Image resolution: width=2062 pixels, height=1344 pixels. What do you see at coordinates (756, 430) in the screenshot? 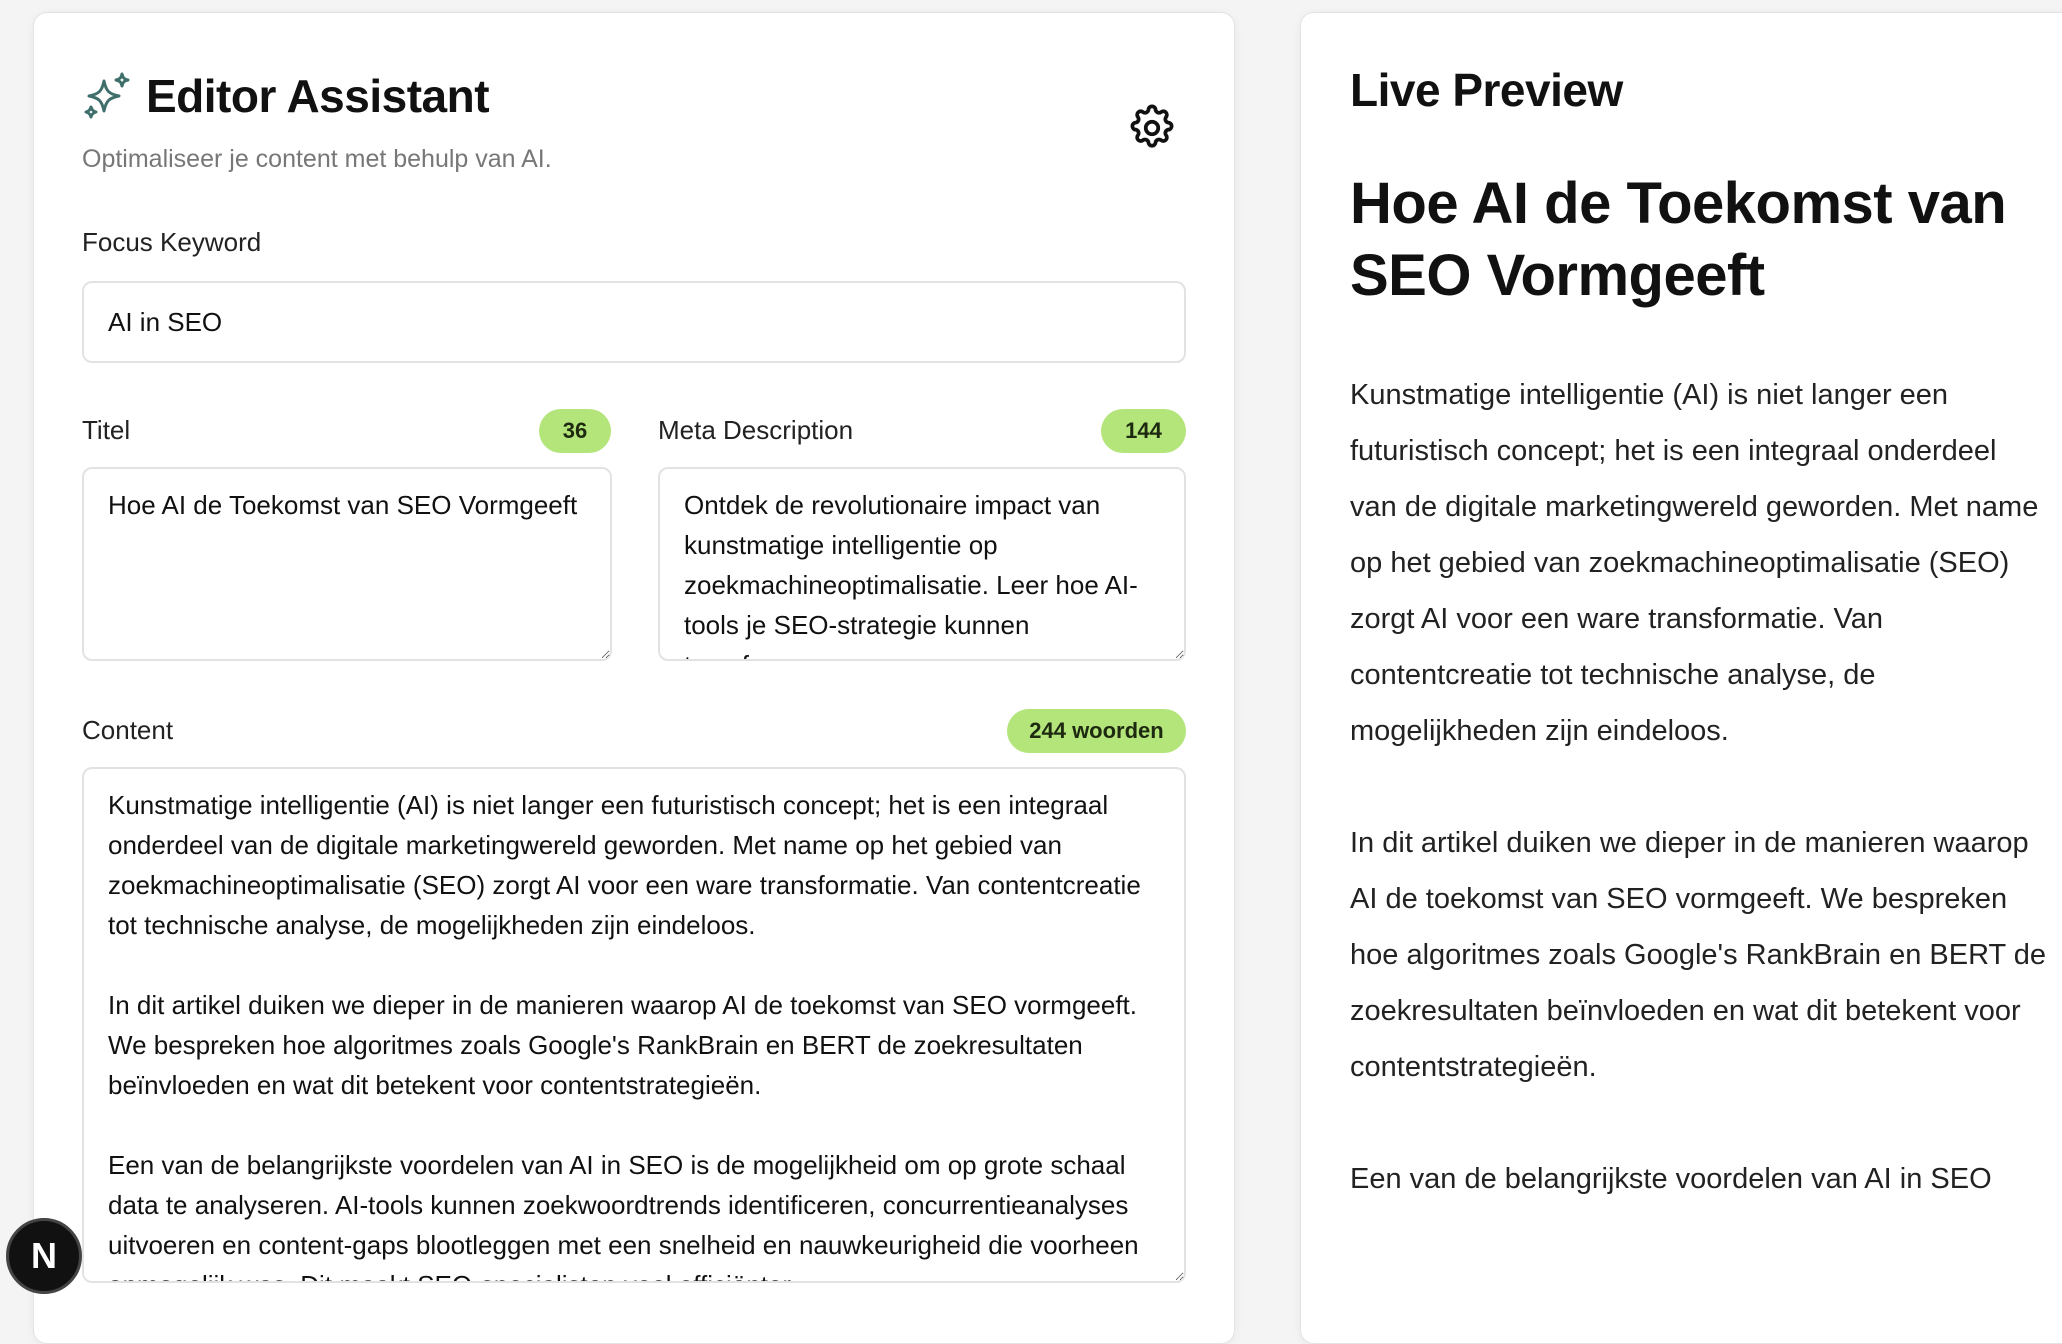
I see `meta-description-label: Meta Description` at bounding box center [756, 430].